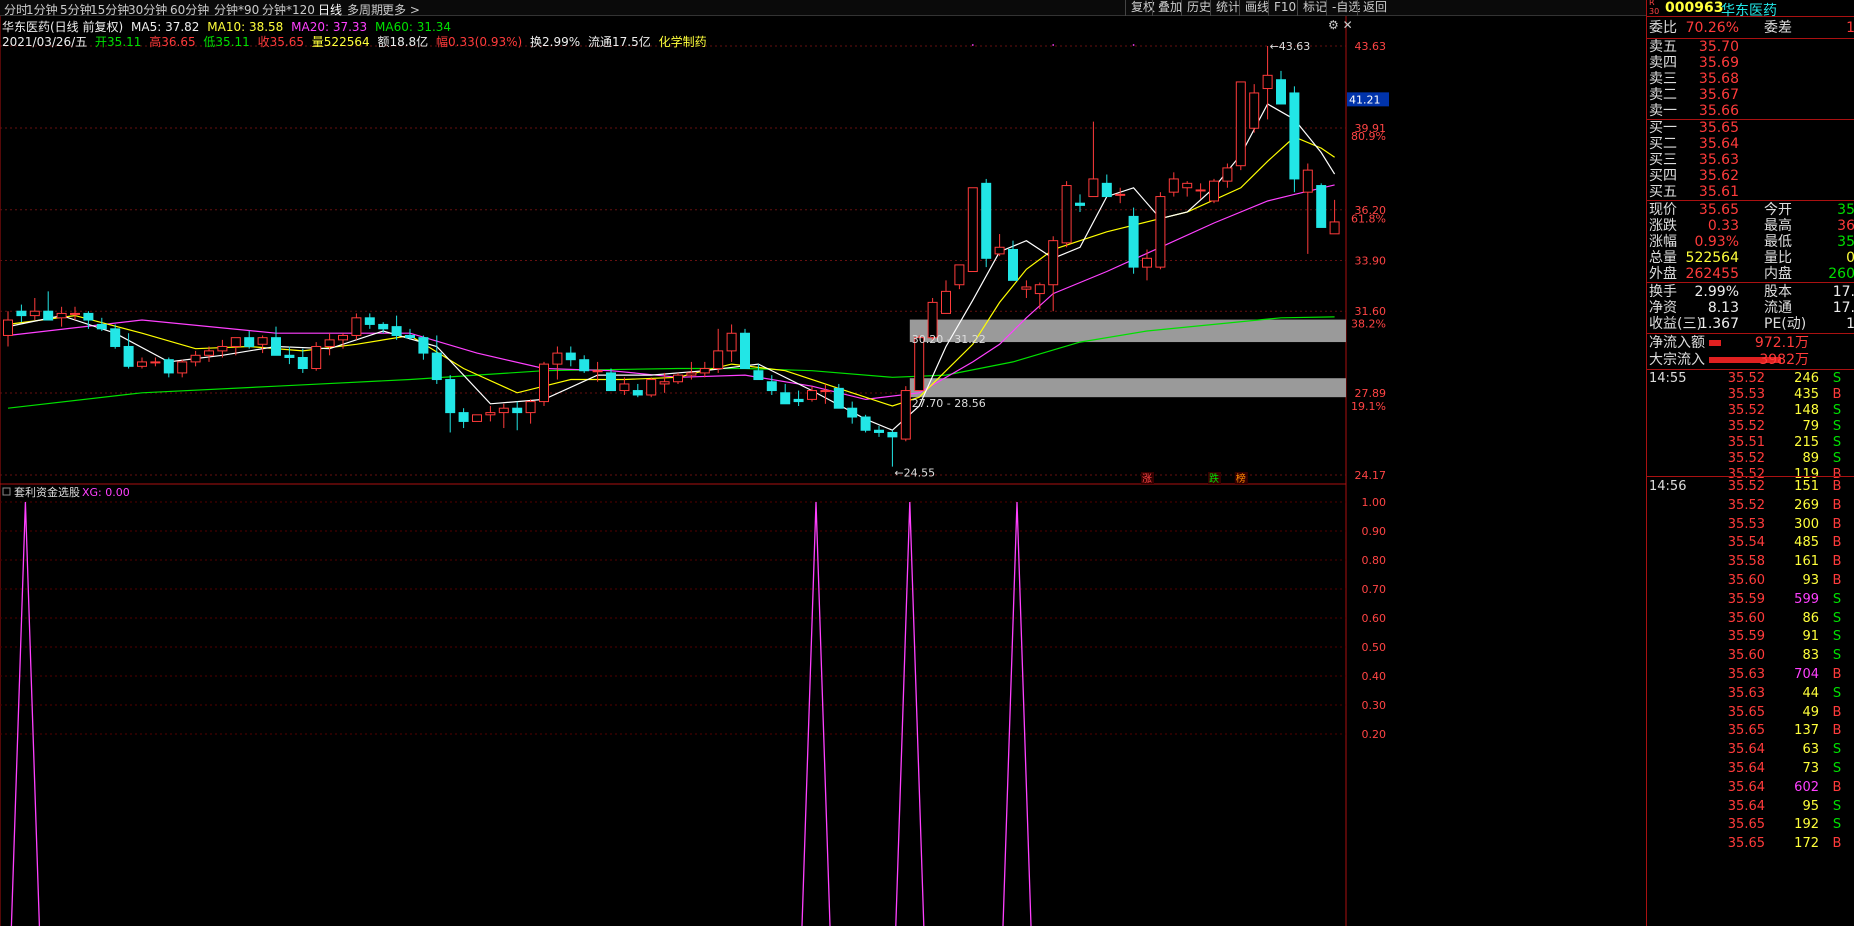 Image resolution: width=1854 pixels, height=926 pixels. What do you see at coordinates (236, 9) in the screenshot?
I see `period-6: 分钟*90` at bounding box center [236, 9].